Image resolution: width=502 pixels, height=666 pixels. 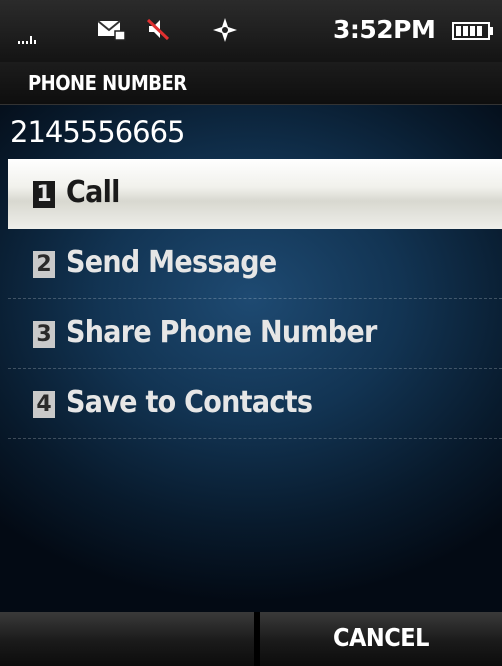 I want to click on message-icon, so click(x=111, y=30).